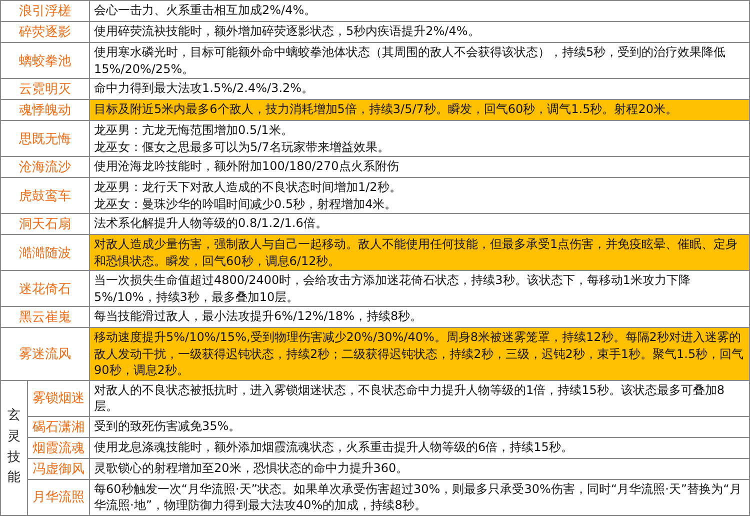  What do you see at coordinates (168, 426) in the screenshot?
I see `description-text: 受到的致死伤害减免35%。` at bounding box center [168, 426].